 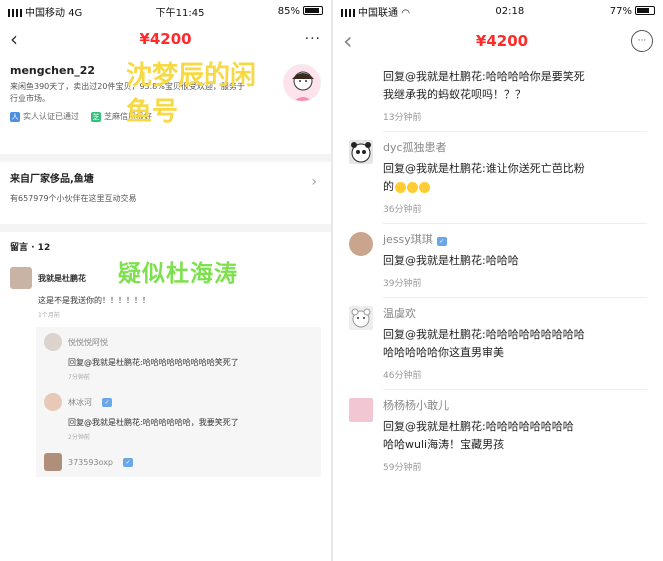 I want to click on status-bar: 中国联通 ◠ 02:18 77%, so click(x=498, y=11).